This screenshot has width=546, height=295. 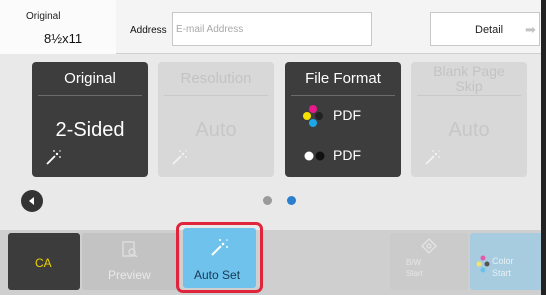 I want to click on auto-set-button: Auto Set, so click(x=219, y=258).